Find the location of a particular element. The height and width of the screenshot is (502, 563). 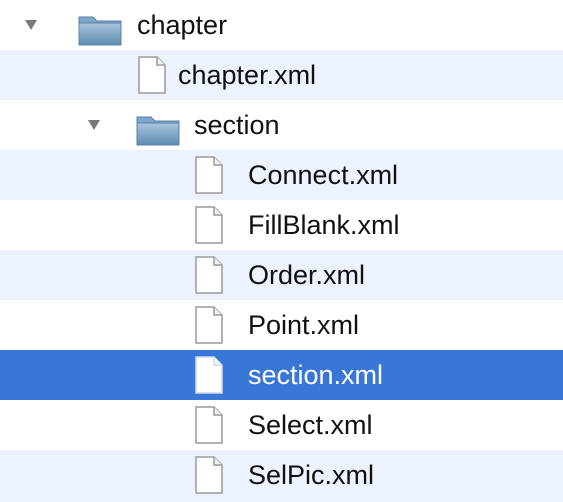

tree-row-selpic-xml: SelPic.xml is located at coordinates (281, 476).